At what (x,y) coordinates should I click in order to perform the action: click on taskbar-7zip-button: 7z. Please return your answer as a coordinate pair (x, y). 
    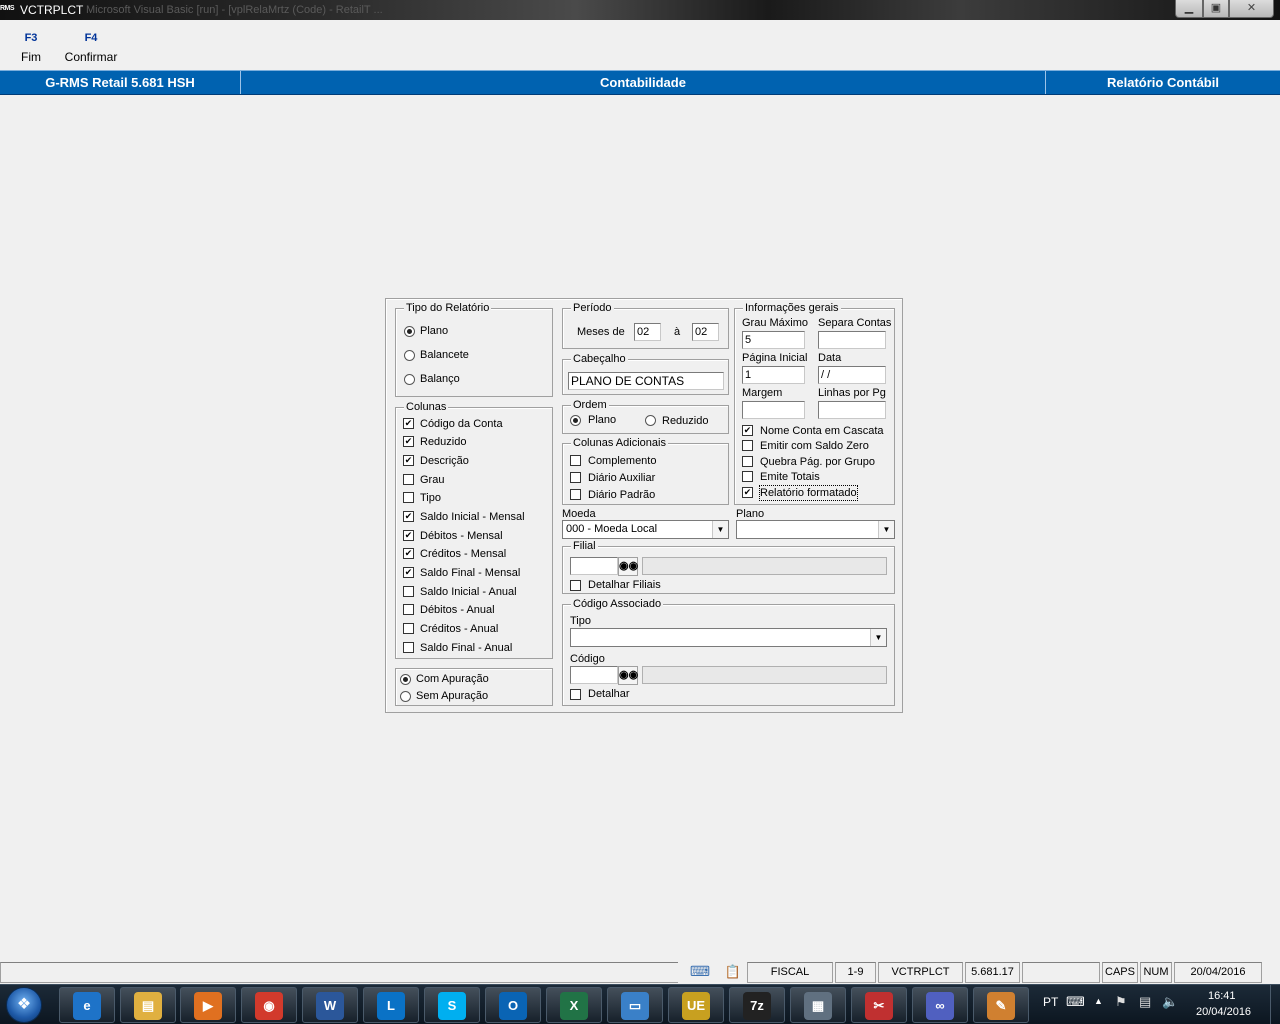
    Looking at the image, I should click on (757, 1005).